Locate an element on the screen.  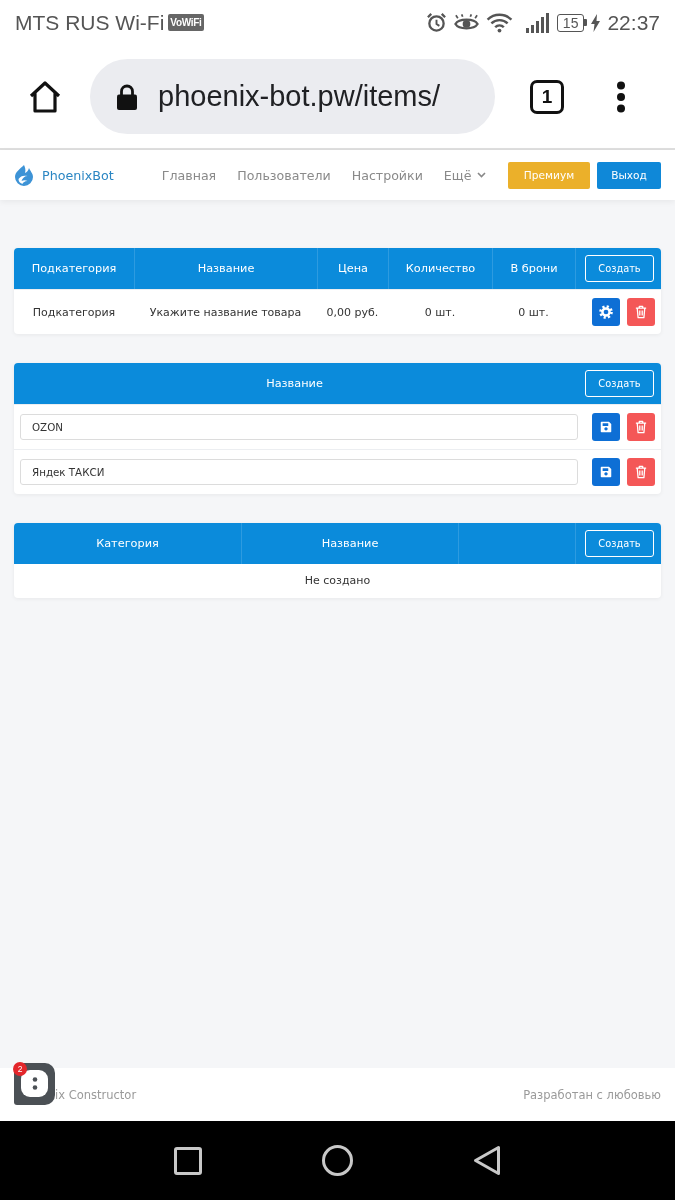
nav-link: Пользователи is located at coordinates (284, 175).